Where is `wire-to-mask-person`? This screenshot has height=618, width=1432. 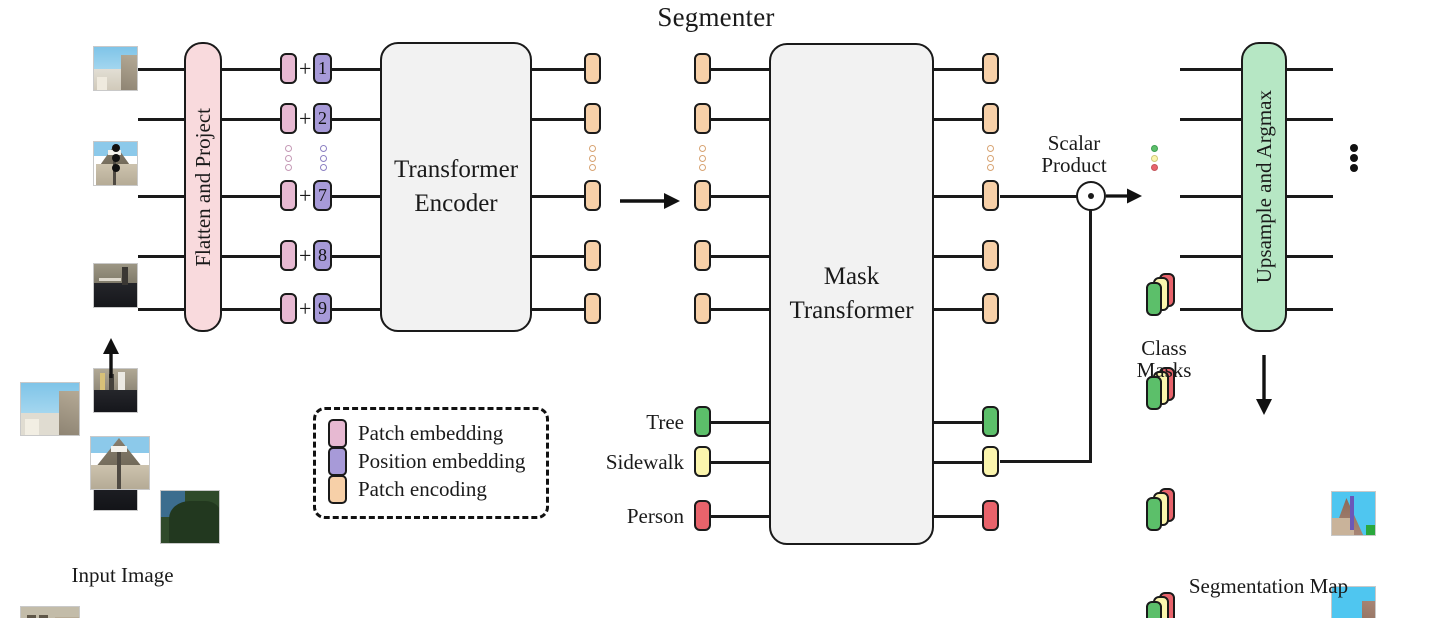
wire-to-mask-person is located at coordinates (741, 516).